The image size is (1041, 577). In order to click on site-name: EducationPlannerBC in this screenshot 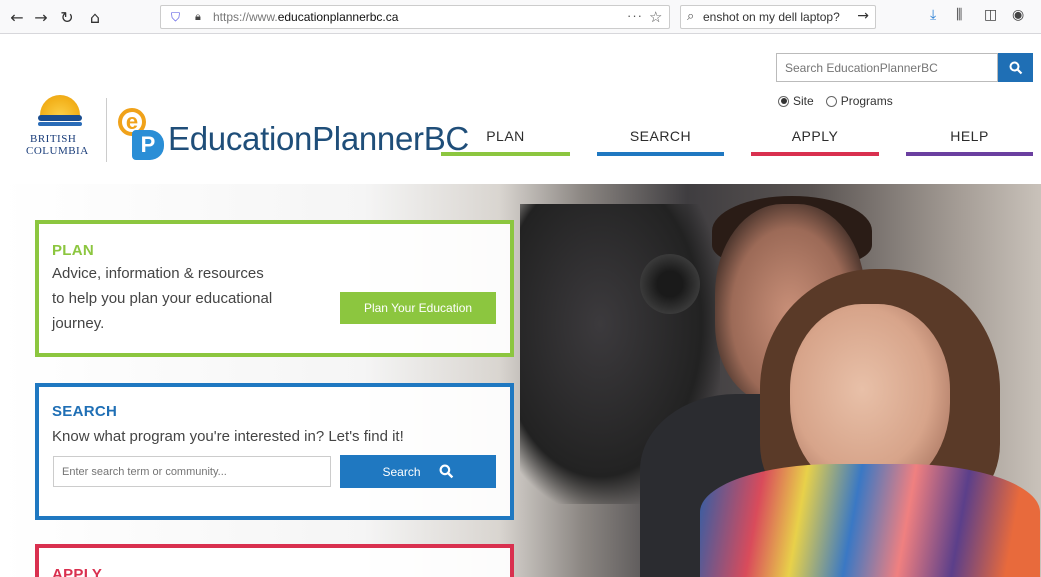, I will do `click(318, 139)`.